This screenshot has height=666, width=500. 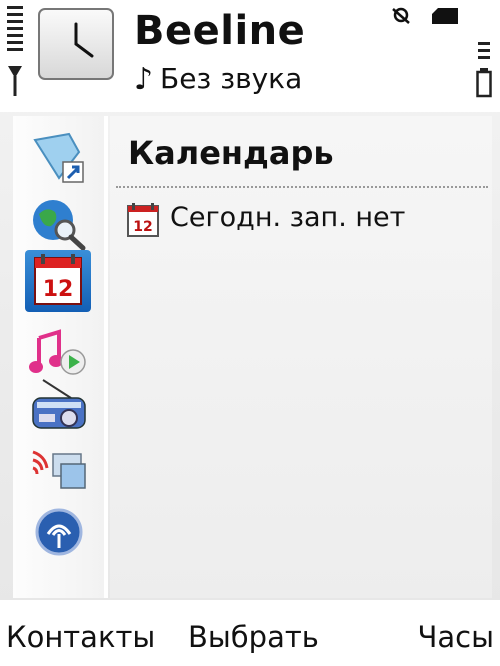 What do you see at coordinates (231, 78) in the screenshot?
I see `profile-name: Без звука` at bounding box center [231, 78].